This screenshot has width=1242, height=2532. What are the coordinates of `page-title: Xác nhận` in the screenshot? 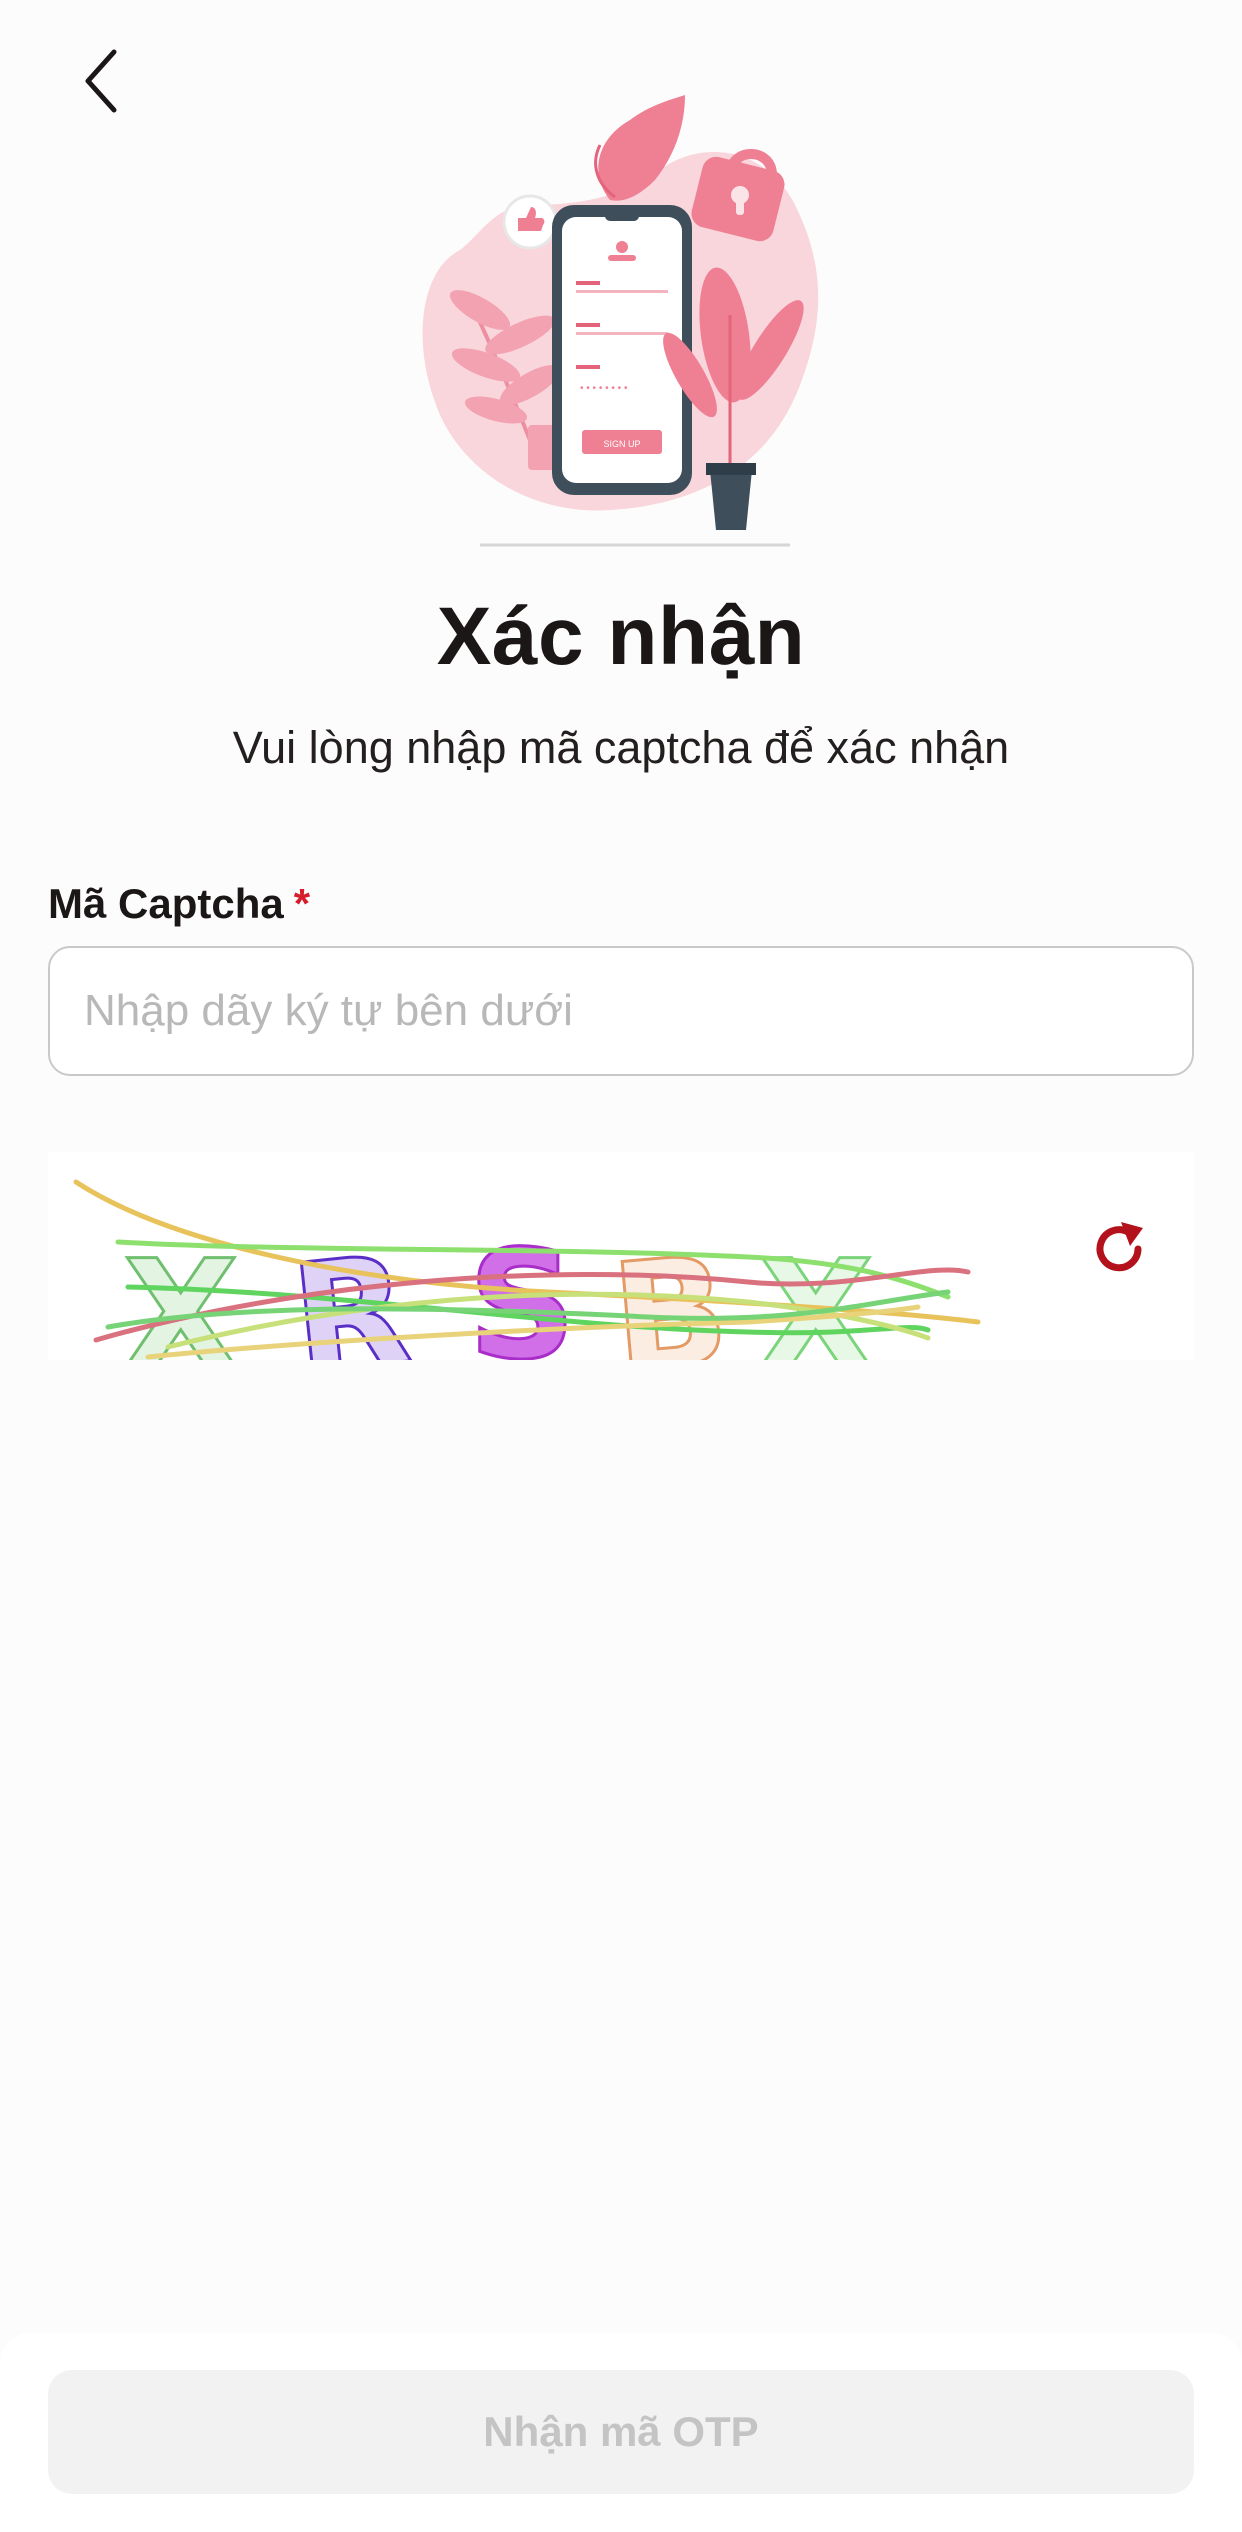 It's located at (621, 636).